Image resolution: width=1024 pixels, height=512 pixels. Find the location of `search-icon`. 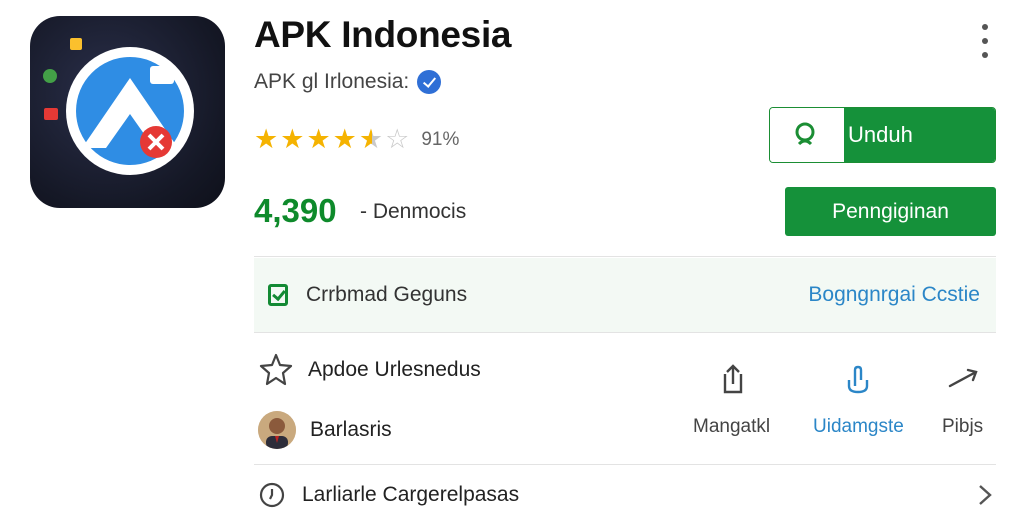

search-icon is located at coordinates (807, 135).